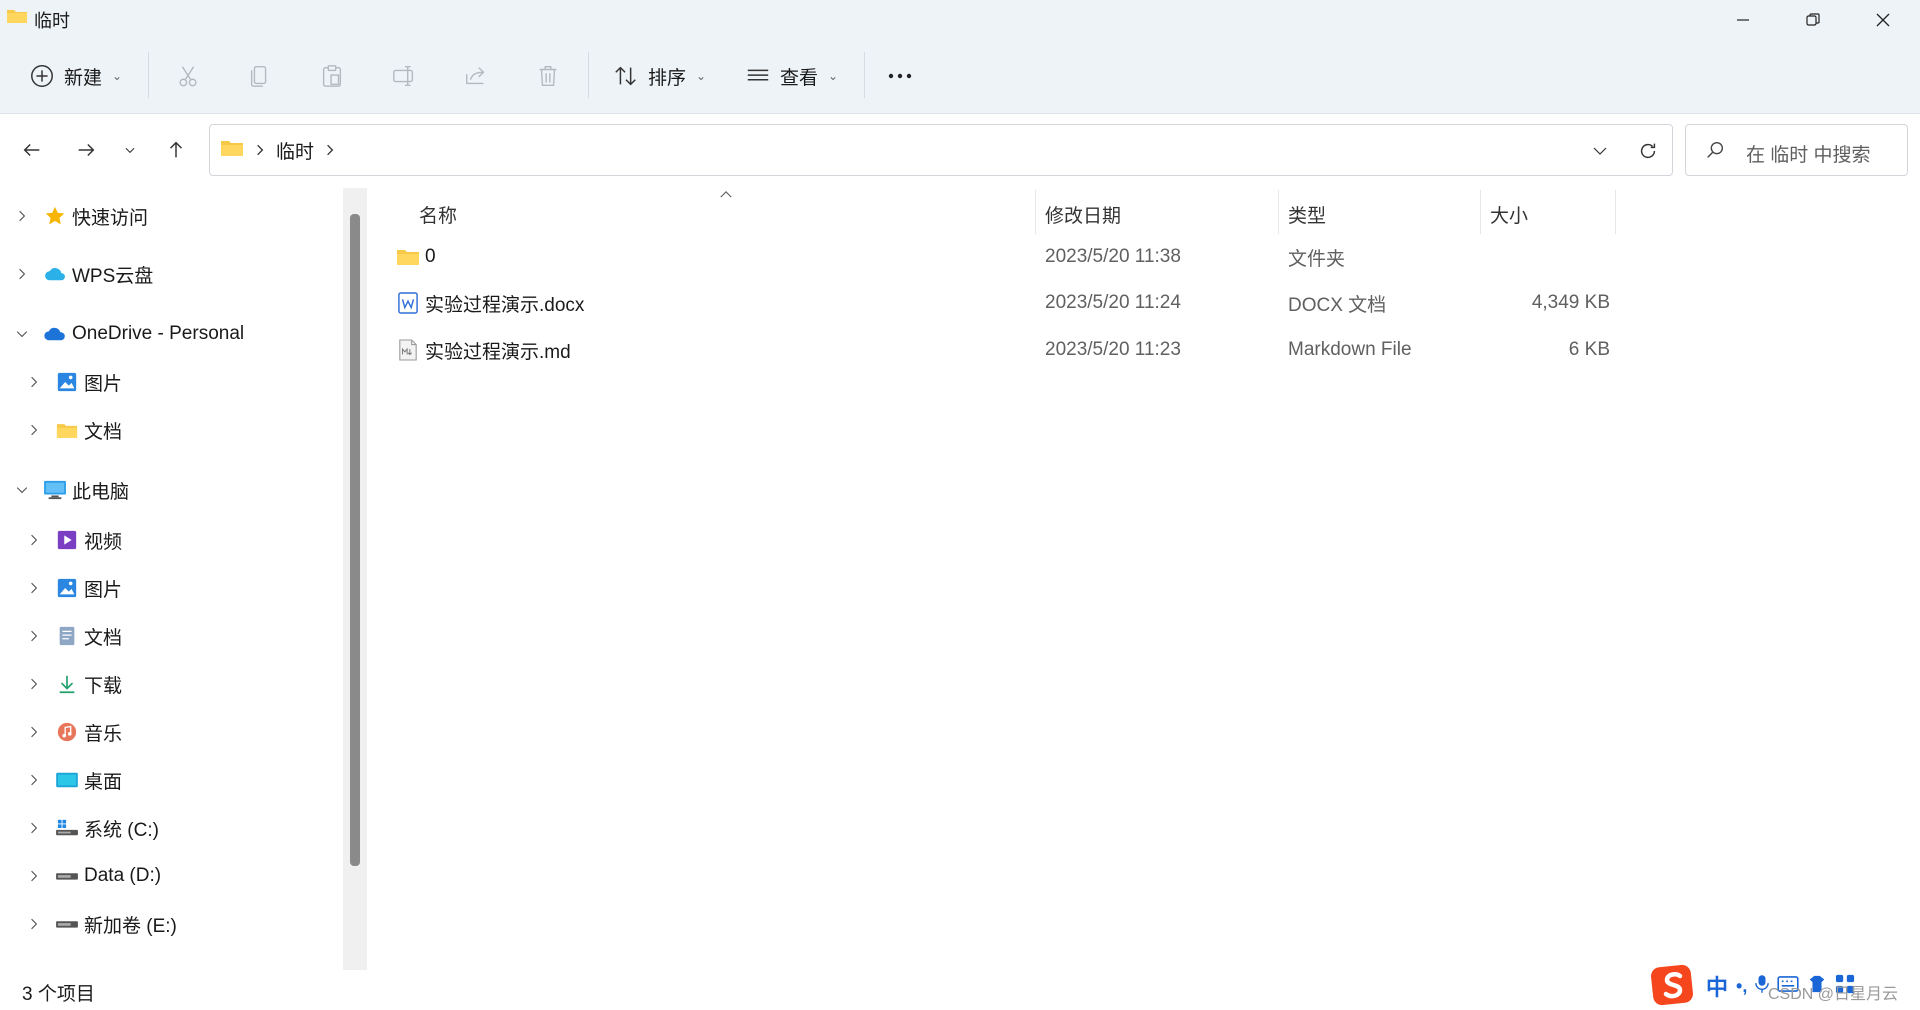 Image resolution: width=1920 pixels, height=1010 pixels. Describe the element at coordinates (73, 588) in the screenshot. I see `nav-item-pictures: 图片` at that location.